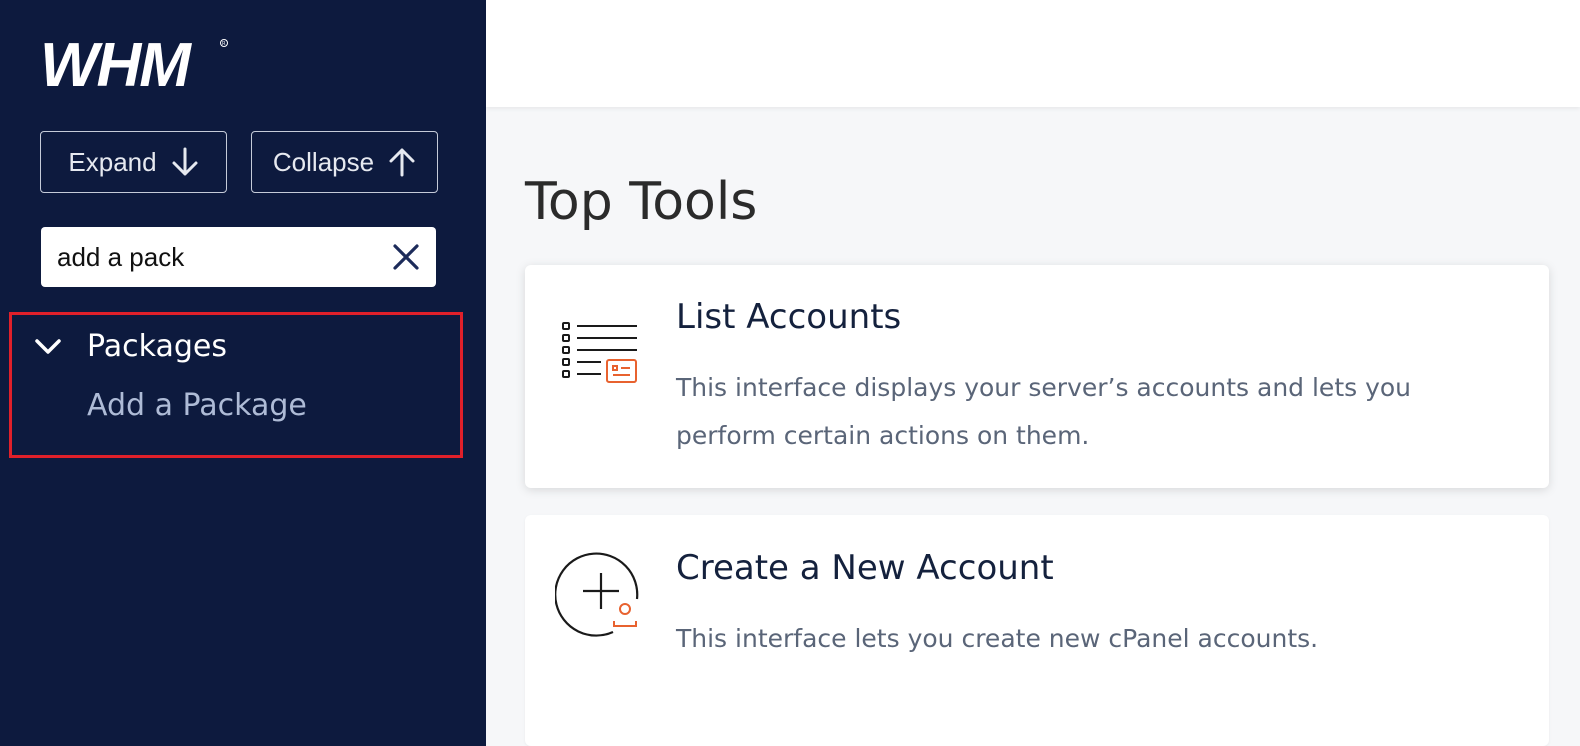  What do you see at coordinates (603, 353) in the screenshot?
I see `list-accounts-icon` at bounding box center [603, 353].